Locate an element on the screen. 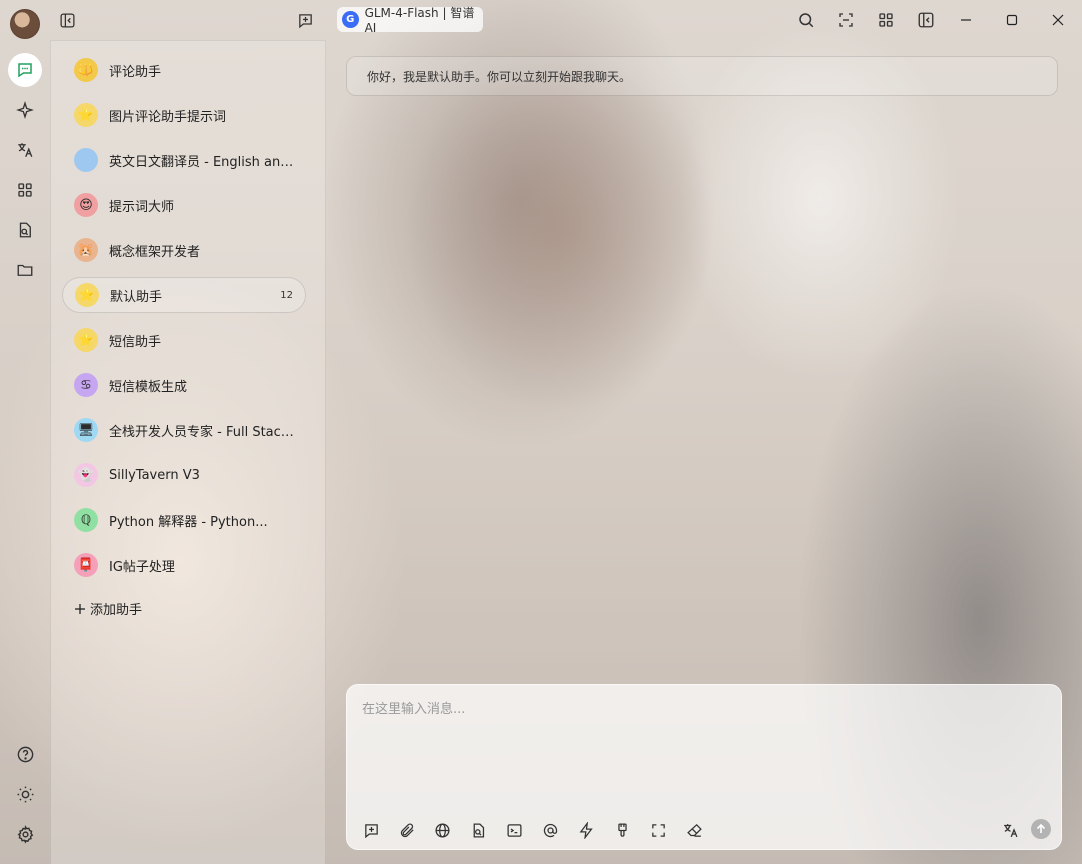  attachment-icon is located at coordinates (407, 830).